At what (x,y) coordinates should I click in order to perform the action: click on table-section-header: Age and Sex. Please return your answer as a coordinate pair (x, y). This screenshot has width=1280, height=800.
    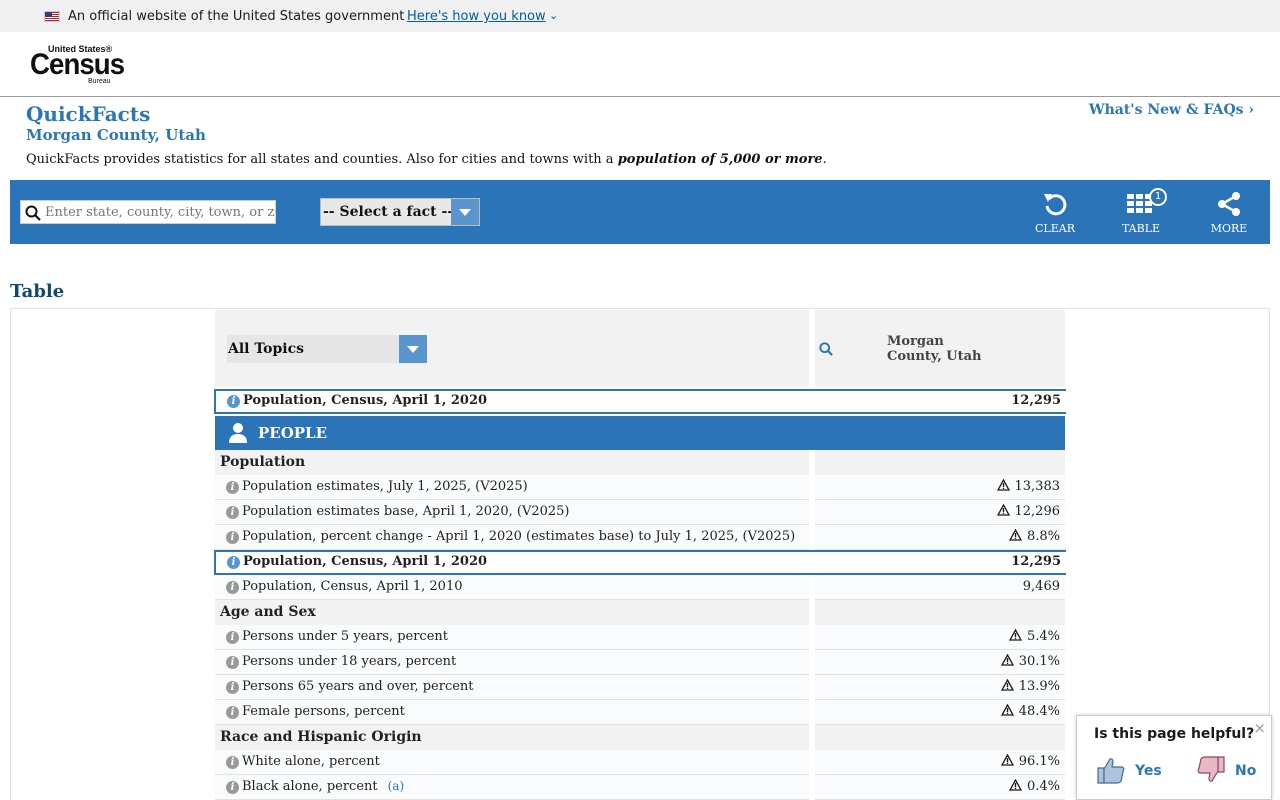
    Looking at the image, I should click on (640, 612).